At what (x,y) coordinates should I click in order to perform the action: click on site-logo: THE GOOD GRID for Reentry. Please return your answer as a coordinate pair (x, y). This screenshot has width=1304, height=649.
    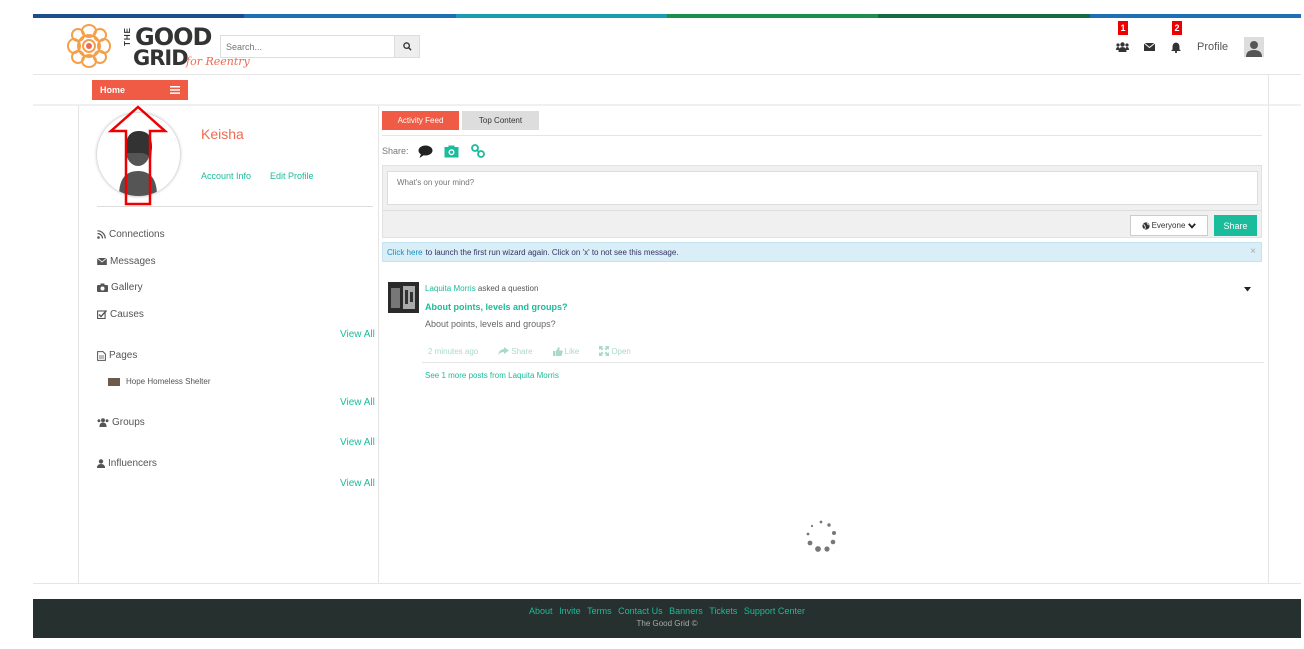
    Looking at the image, I should click on (157, 46).